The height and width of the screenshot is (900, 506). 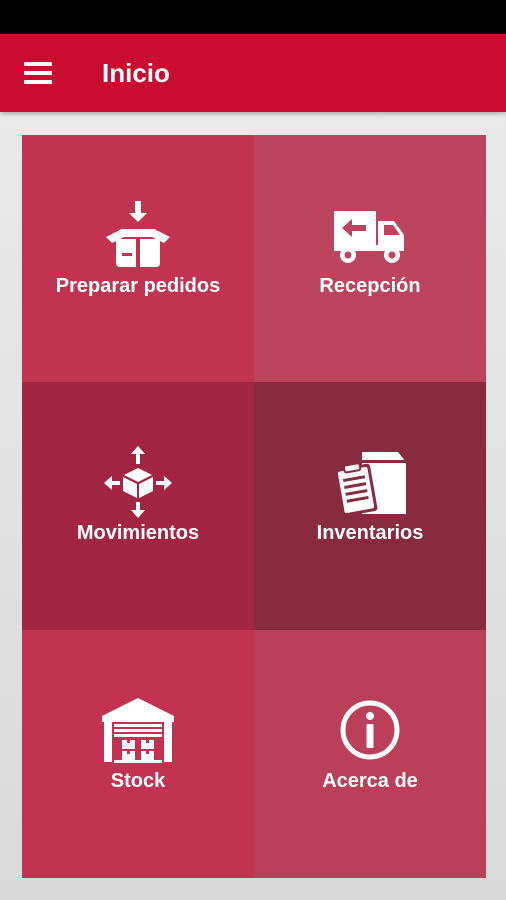 I want to click on cube-move-icon, so click(x=138, y=482).